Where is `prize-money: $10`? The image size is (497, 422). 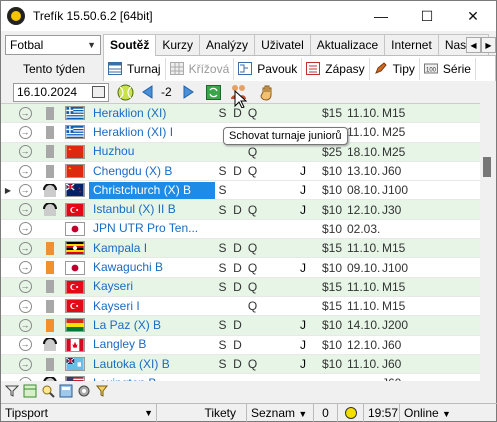 prize-money: $10 is located at coordinates (331, 344).